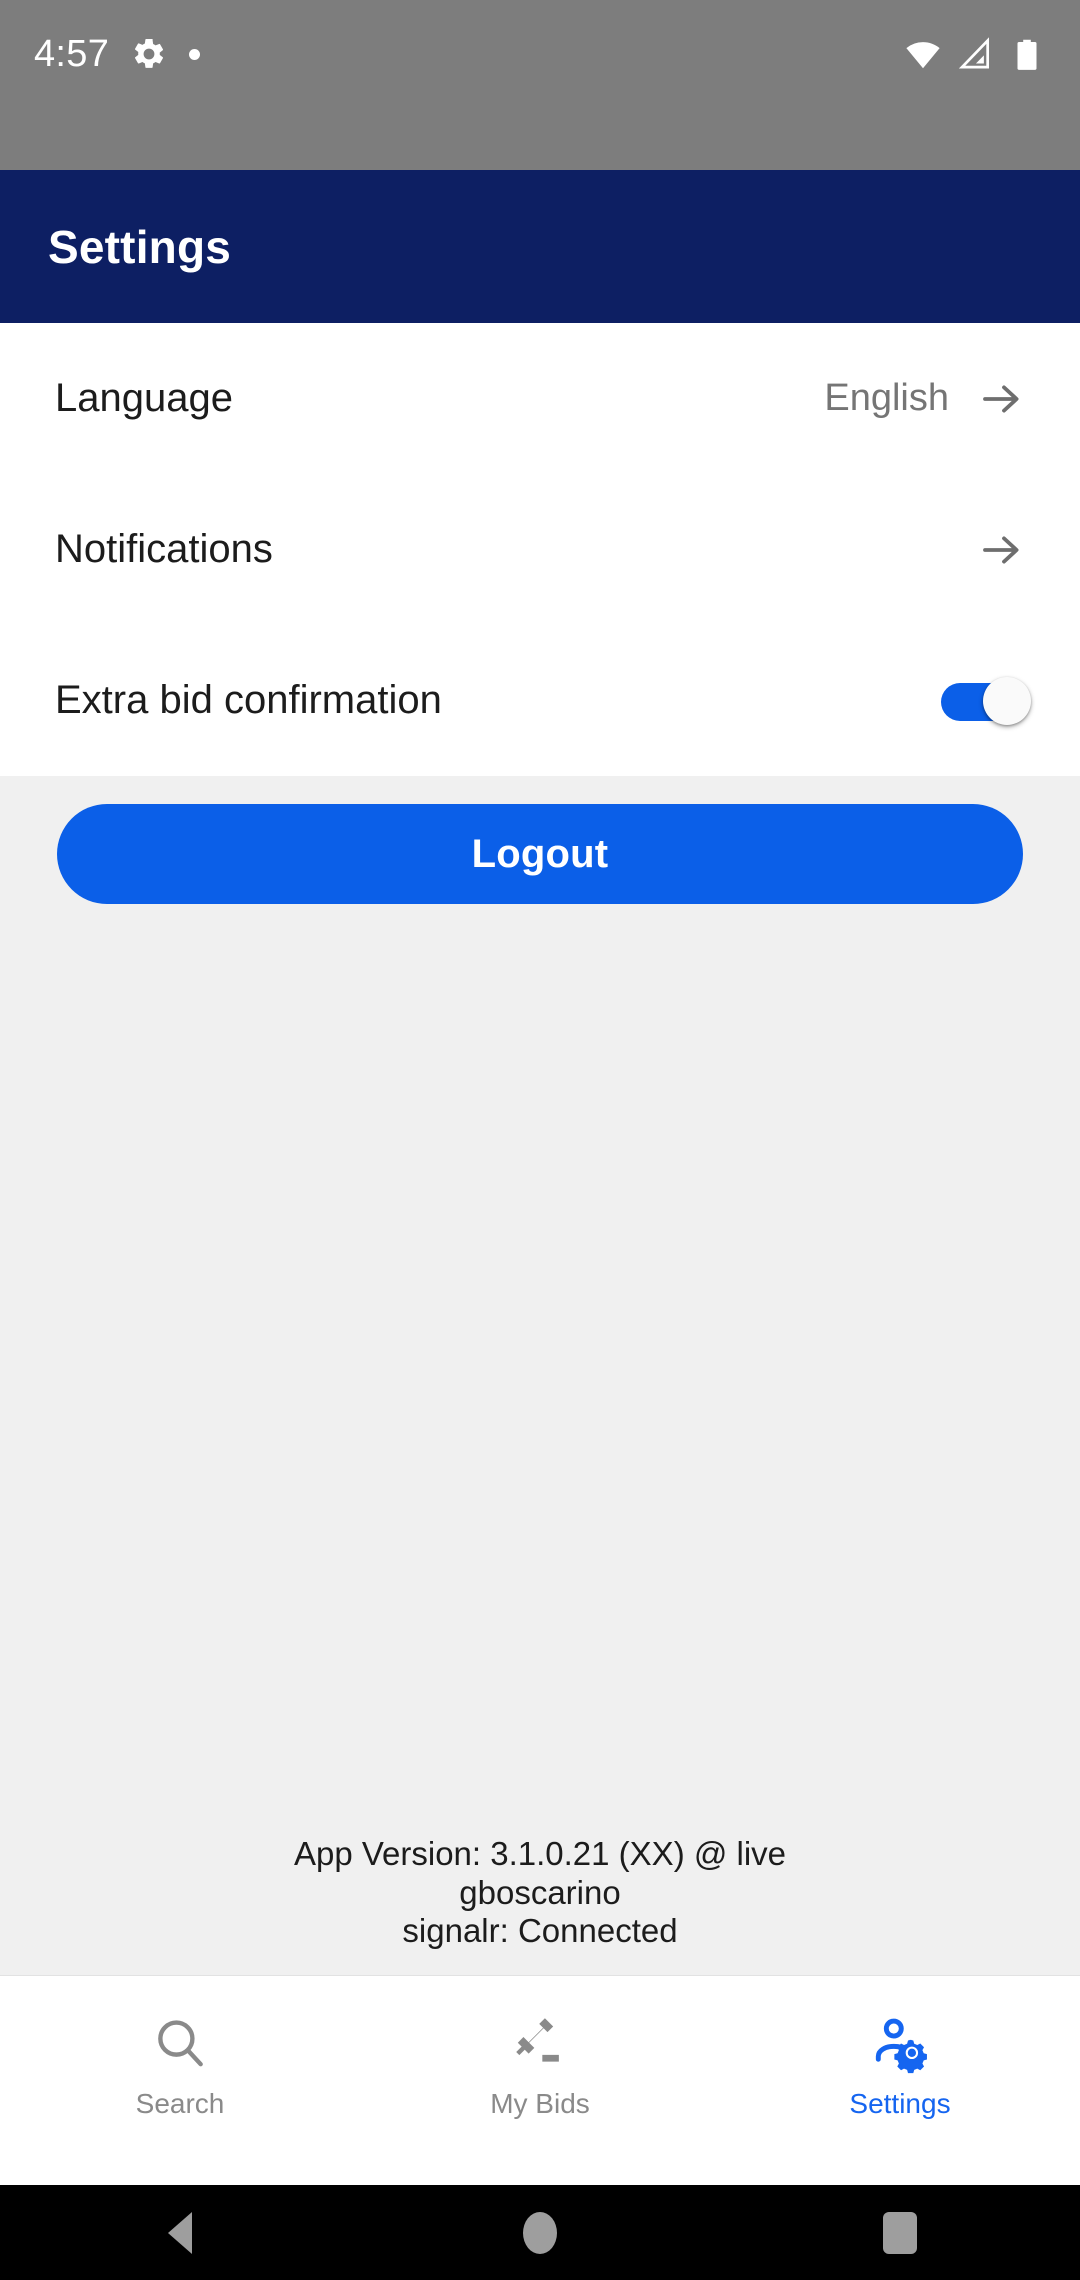 This screenshot has width=1080, height=2280. I want to click on setting-label-notifications: Notifications, so click(164, 549).